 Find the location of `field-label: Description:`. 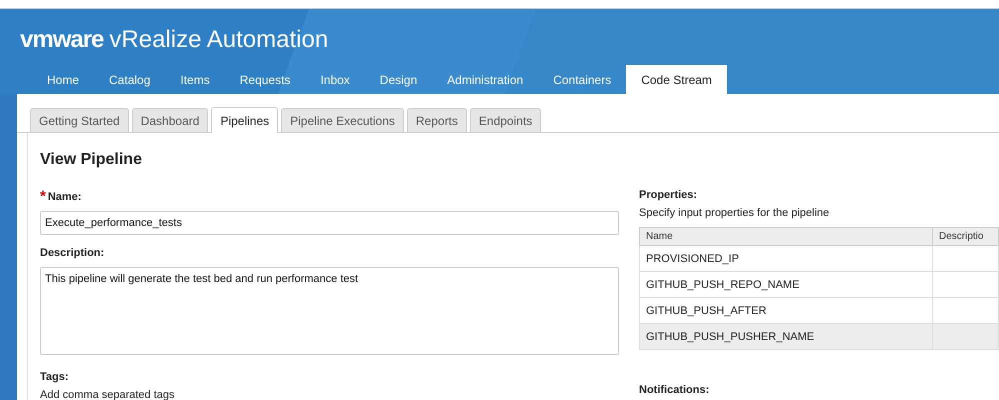

field-label: Description: is located at coordinates (72, 253).